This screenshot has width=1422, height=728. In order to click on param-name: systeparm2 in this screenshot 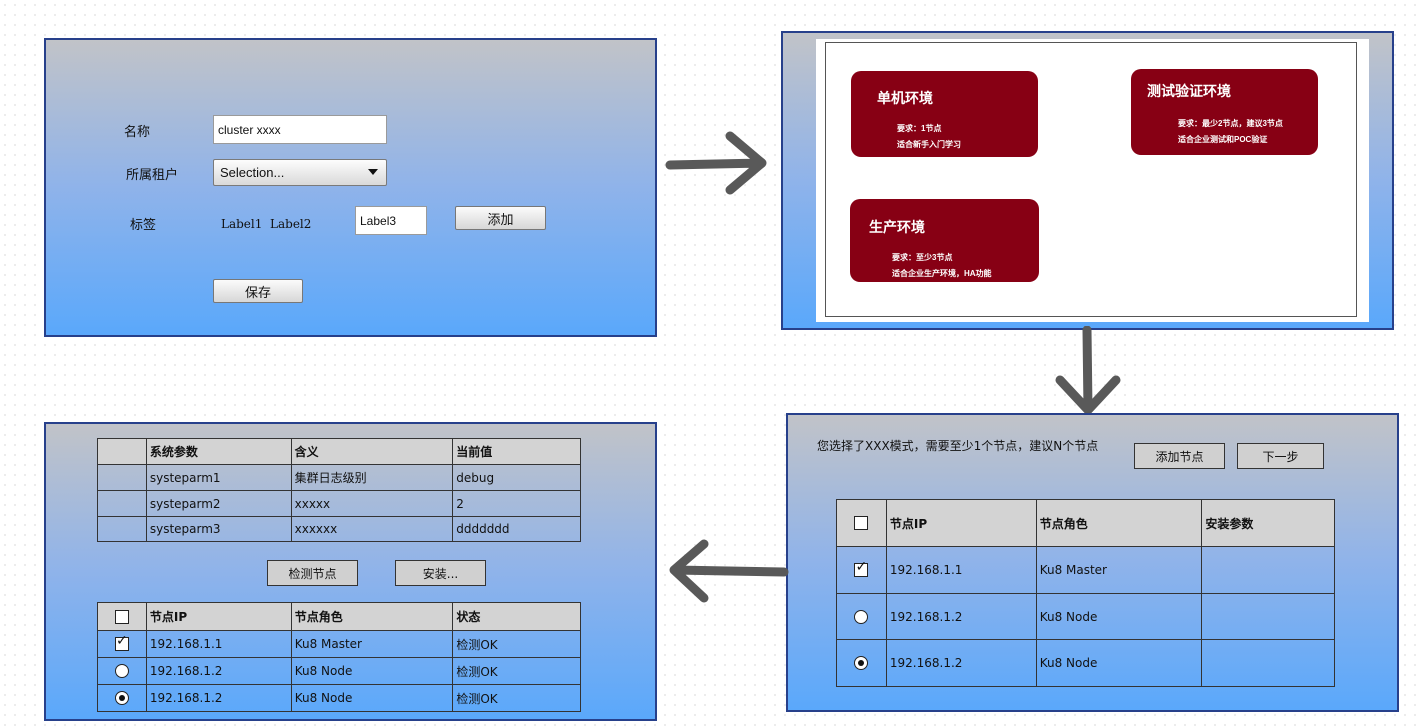, I will do `click(218, 503)`.